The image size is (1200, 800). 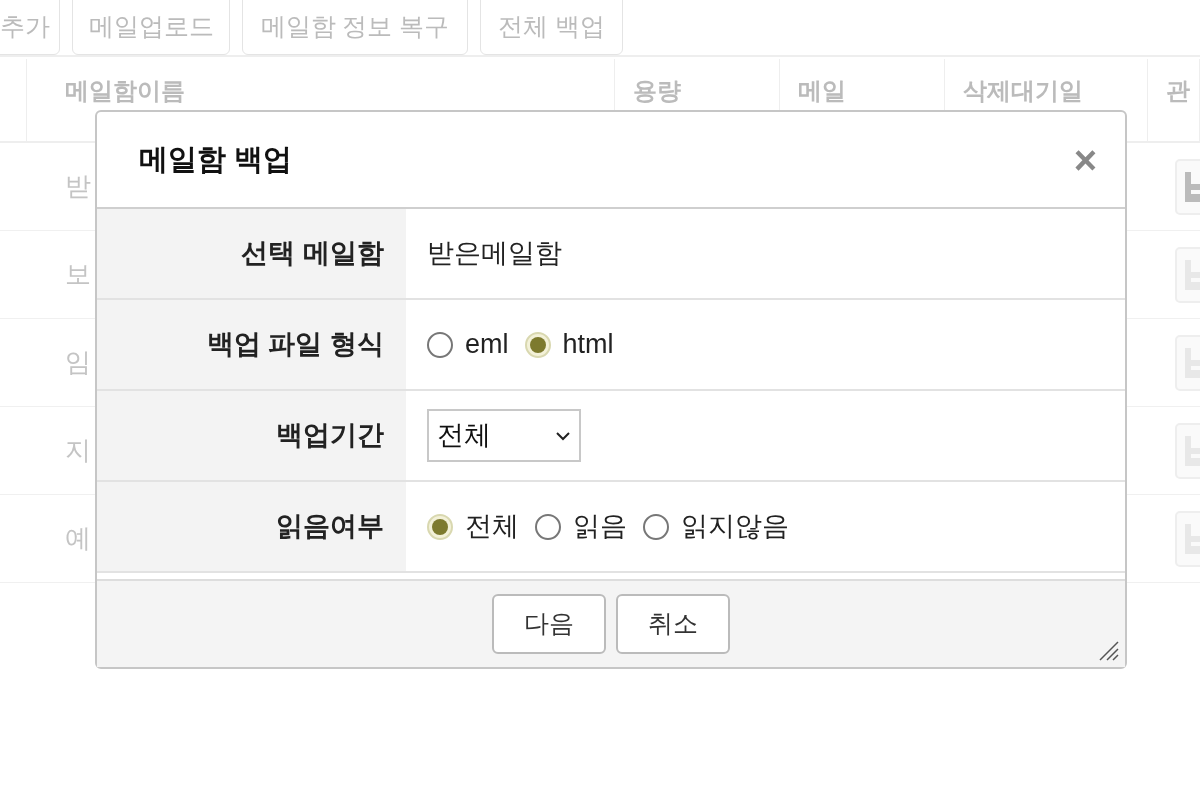 What do you see at coordinates (487, 345) in the screenshot?
I see `radio-label: eml` at bounding box center [487, 345].